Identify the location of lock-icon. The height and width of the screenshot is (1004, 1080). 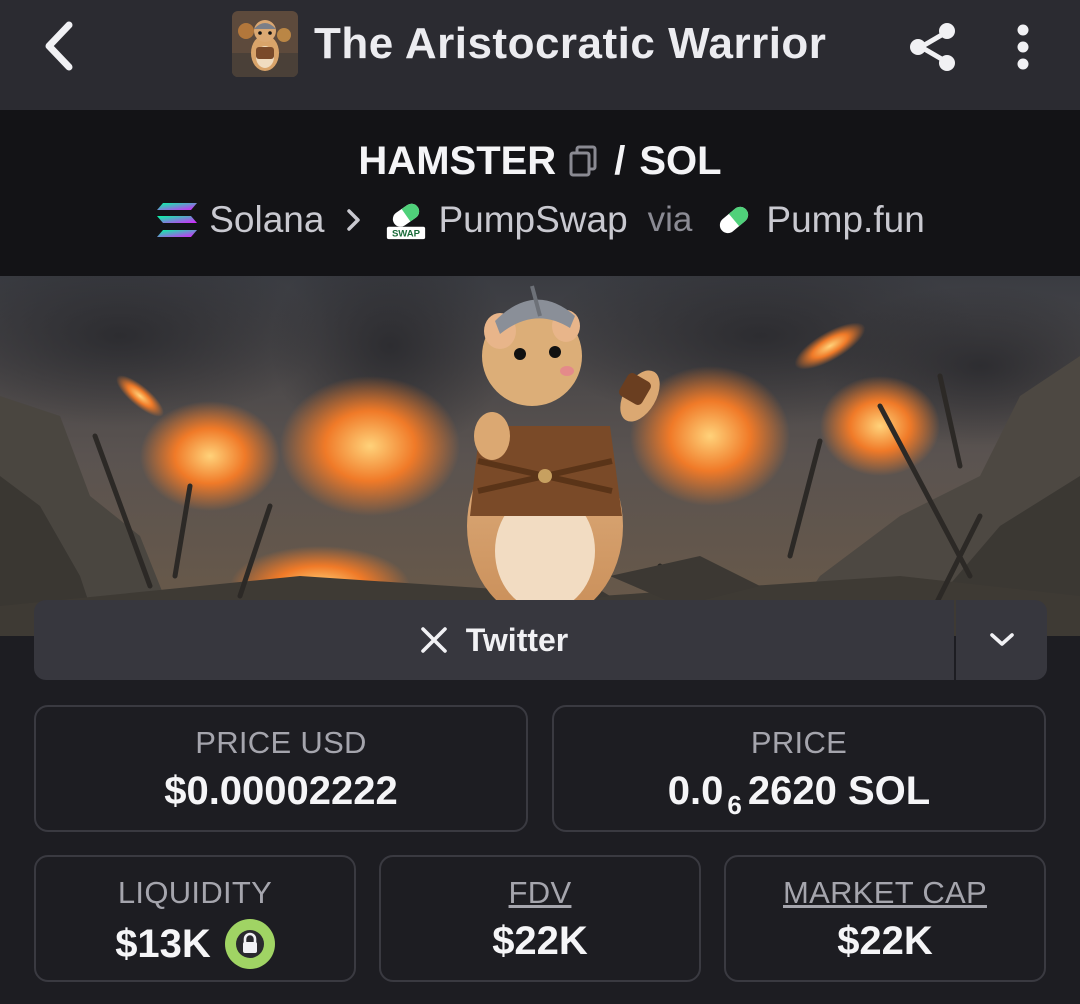
(249, 944).